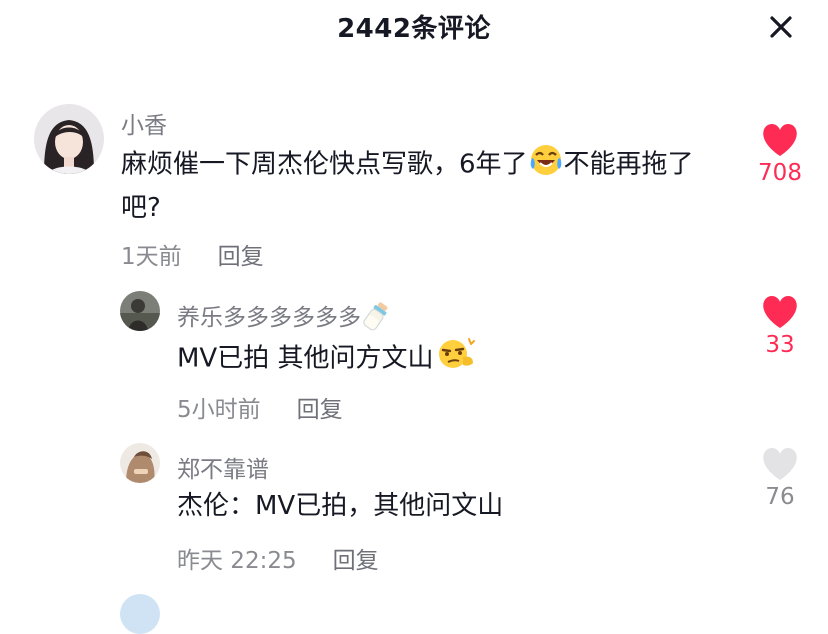 Image resolution: width=828 pixels, height=634 pixels. Describe the element at coordinates (151, 257) in the screenshot. I see `comment-time: 1天前` at that location.